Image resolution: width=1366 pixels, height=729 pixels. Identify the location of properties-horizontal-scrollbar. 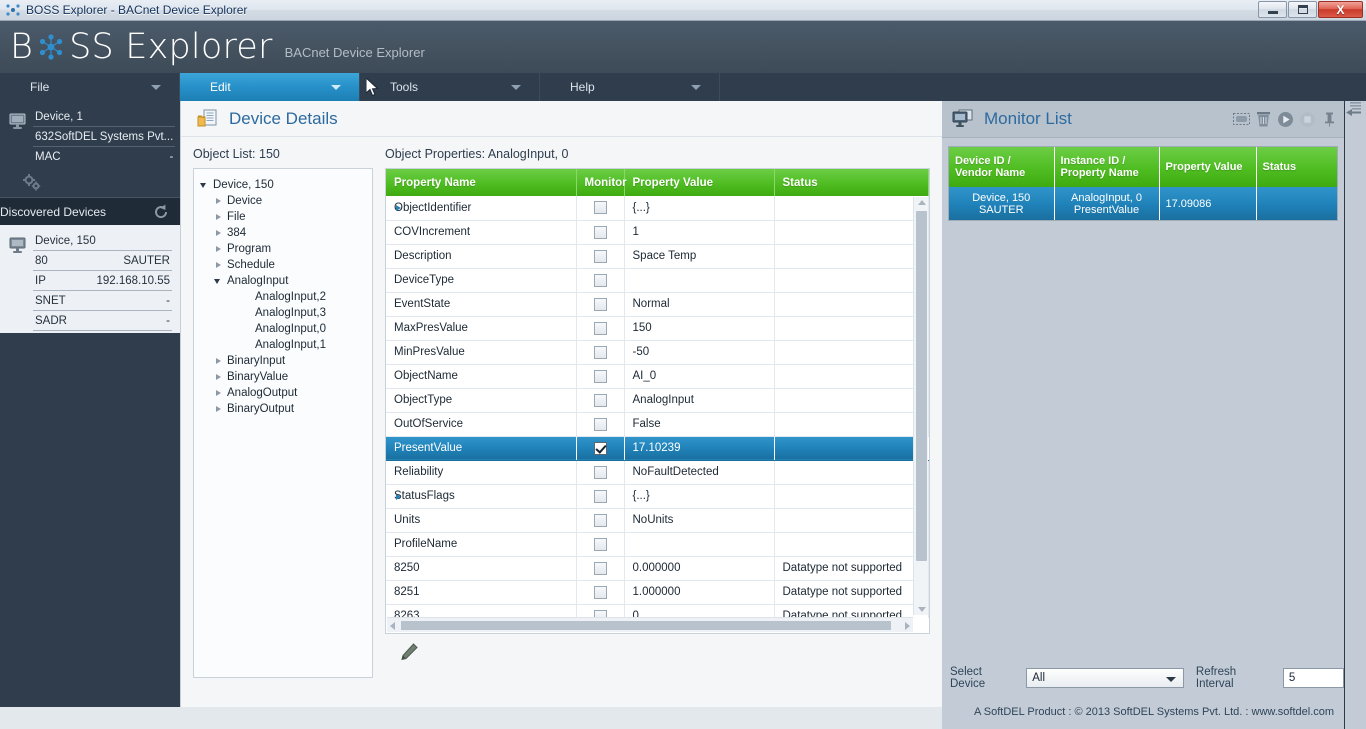
(650, 624).